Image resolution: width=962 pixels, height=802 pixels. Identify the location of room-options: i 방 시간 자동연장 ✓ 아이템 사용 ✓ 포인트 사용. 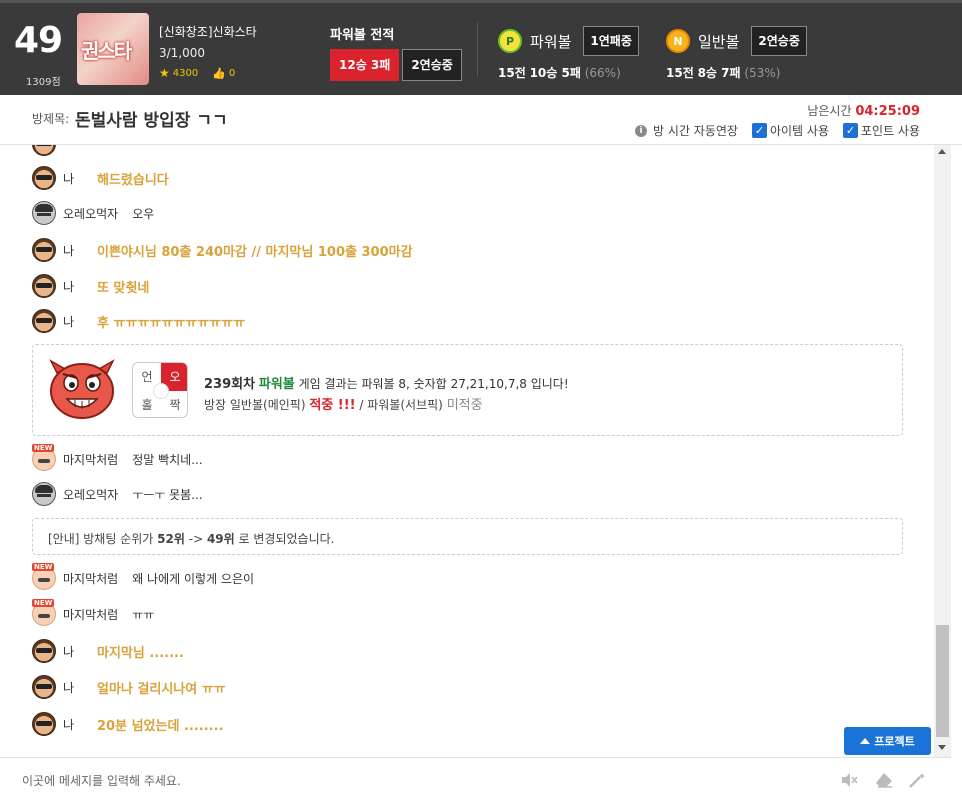
(777, 130).